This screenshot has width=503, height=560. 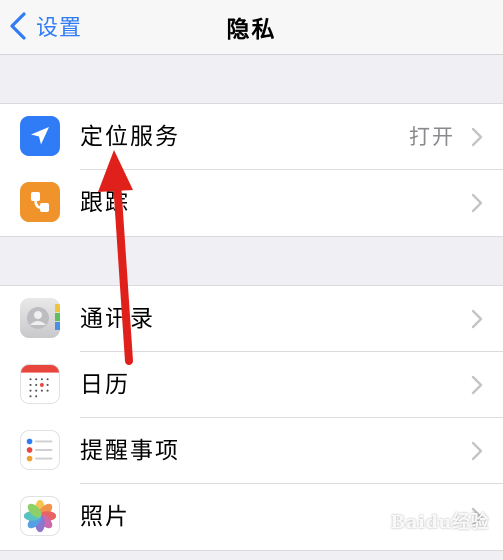 I want to click on photos-icon, so click(x=40, y=516).